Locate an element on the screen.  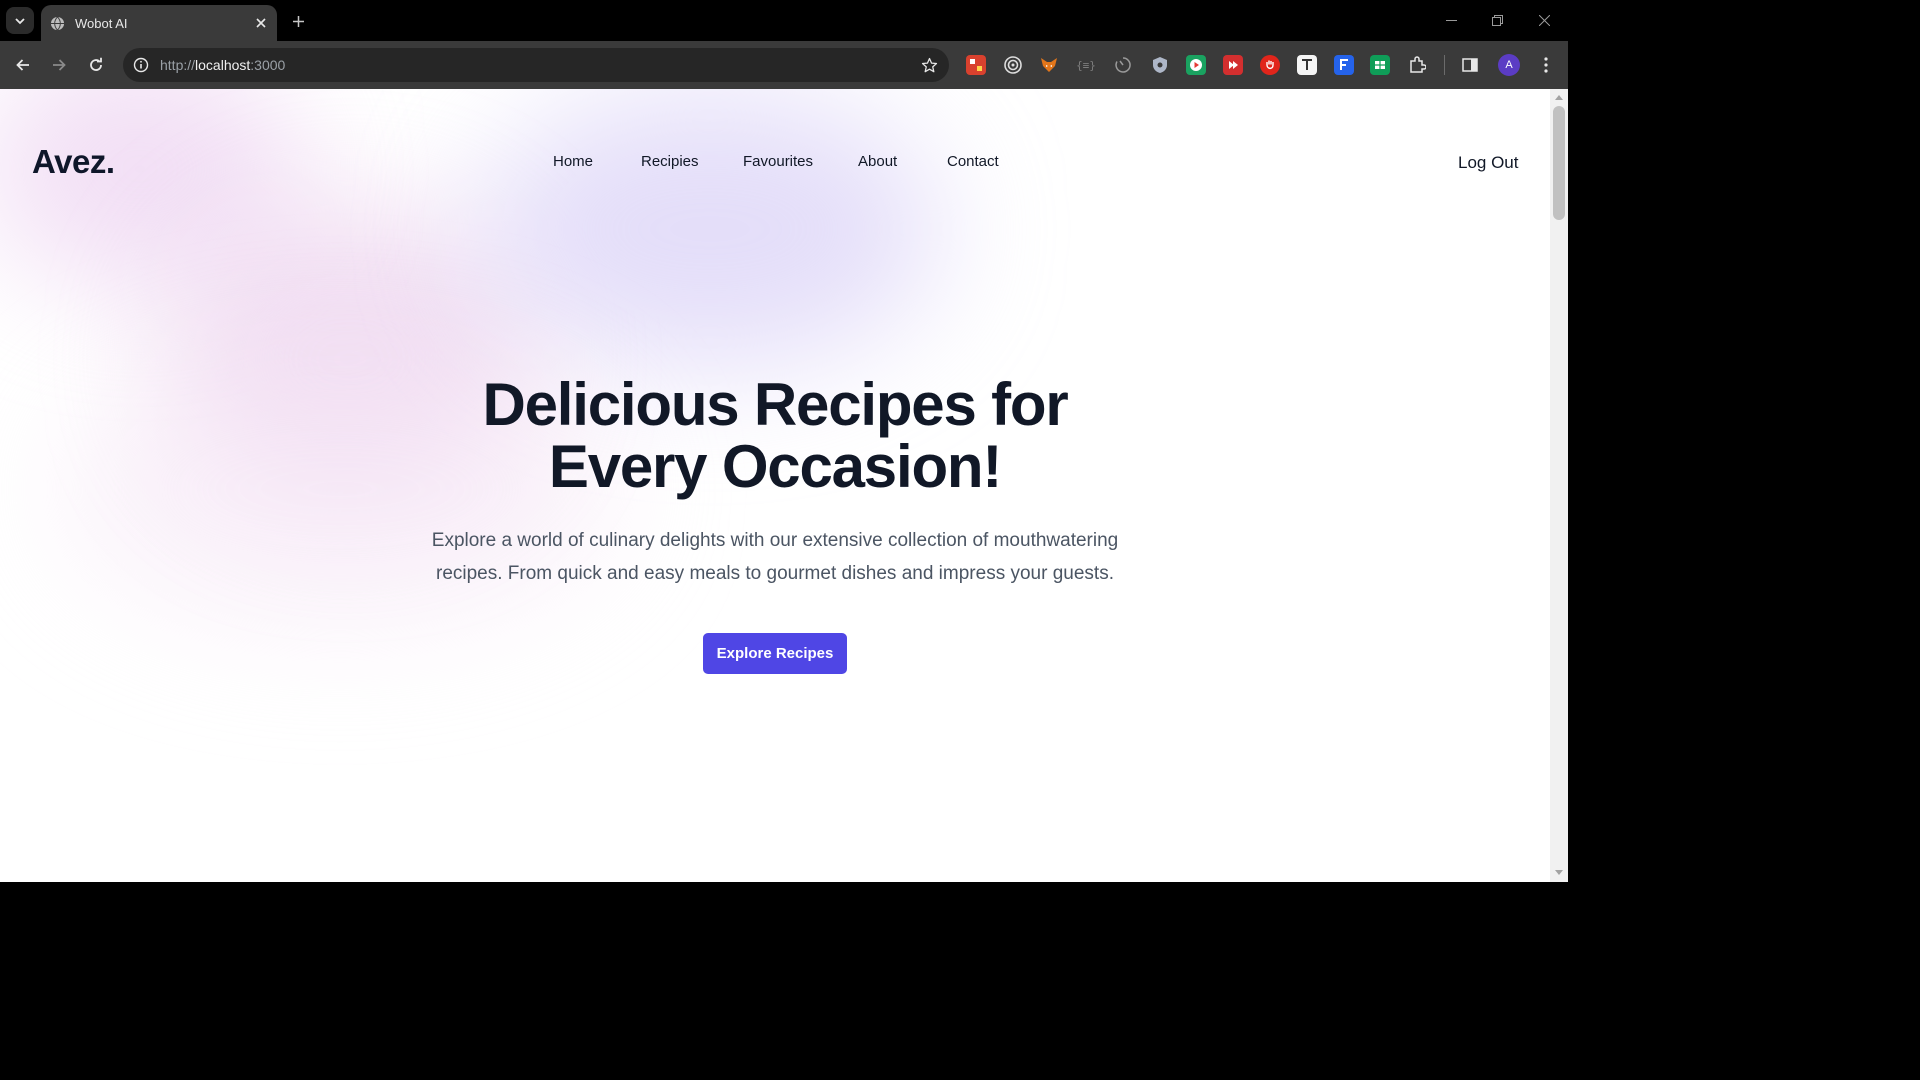
address-bar: http://localhost:3000 is located at coordinates (536, 65).